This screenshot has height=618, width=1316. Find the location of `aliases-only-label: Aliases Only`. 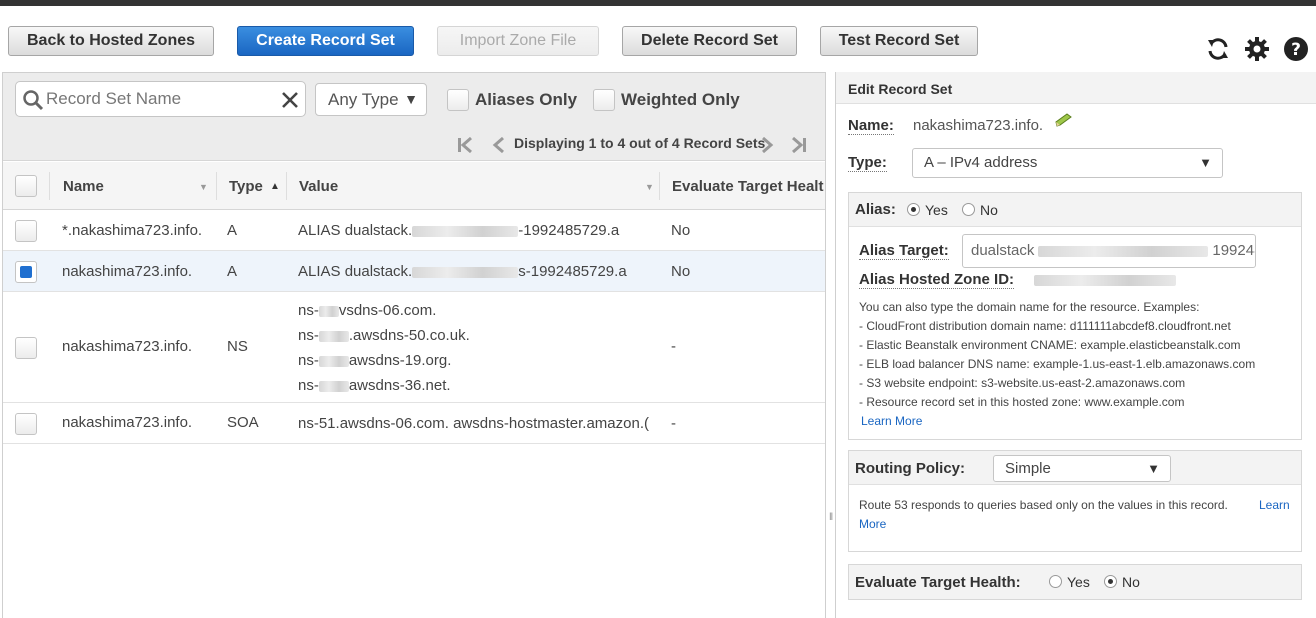

aliases-only-label: Aliases Only is located at coordinates (526, 99).